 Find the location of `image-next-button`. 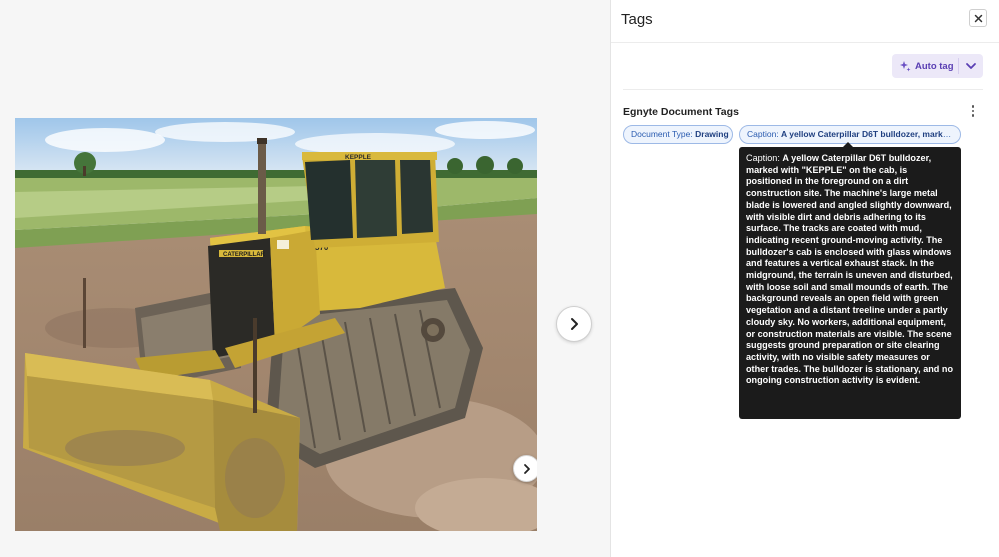

image-next-button is located at coordinates (525, 468).